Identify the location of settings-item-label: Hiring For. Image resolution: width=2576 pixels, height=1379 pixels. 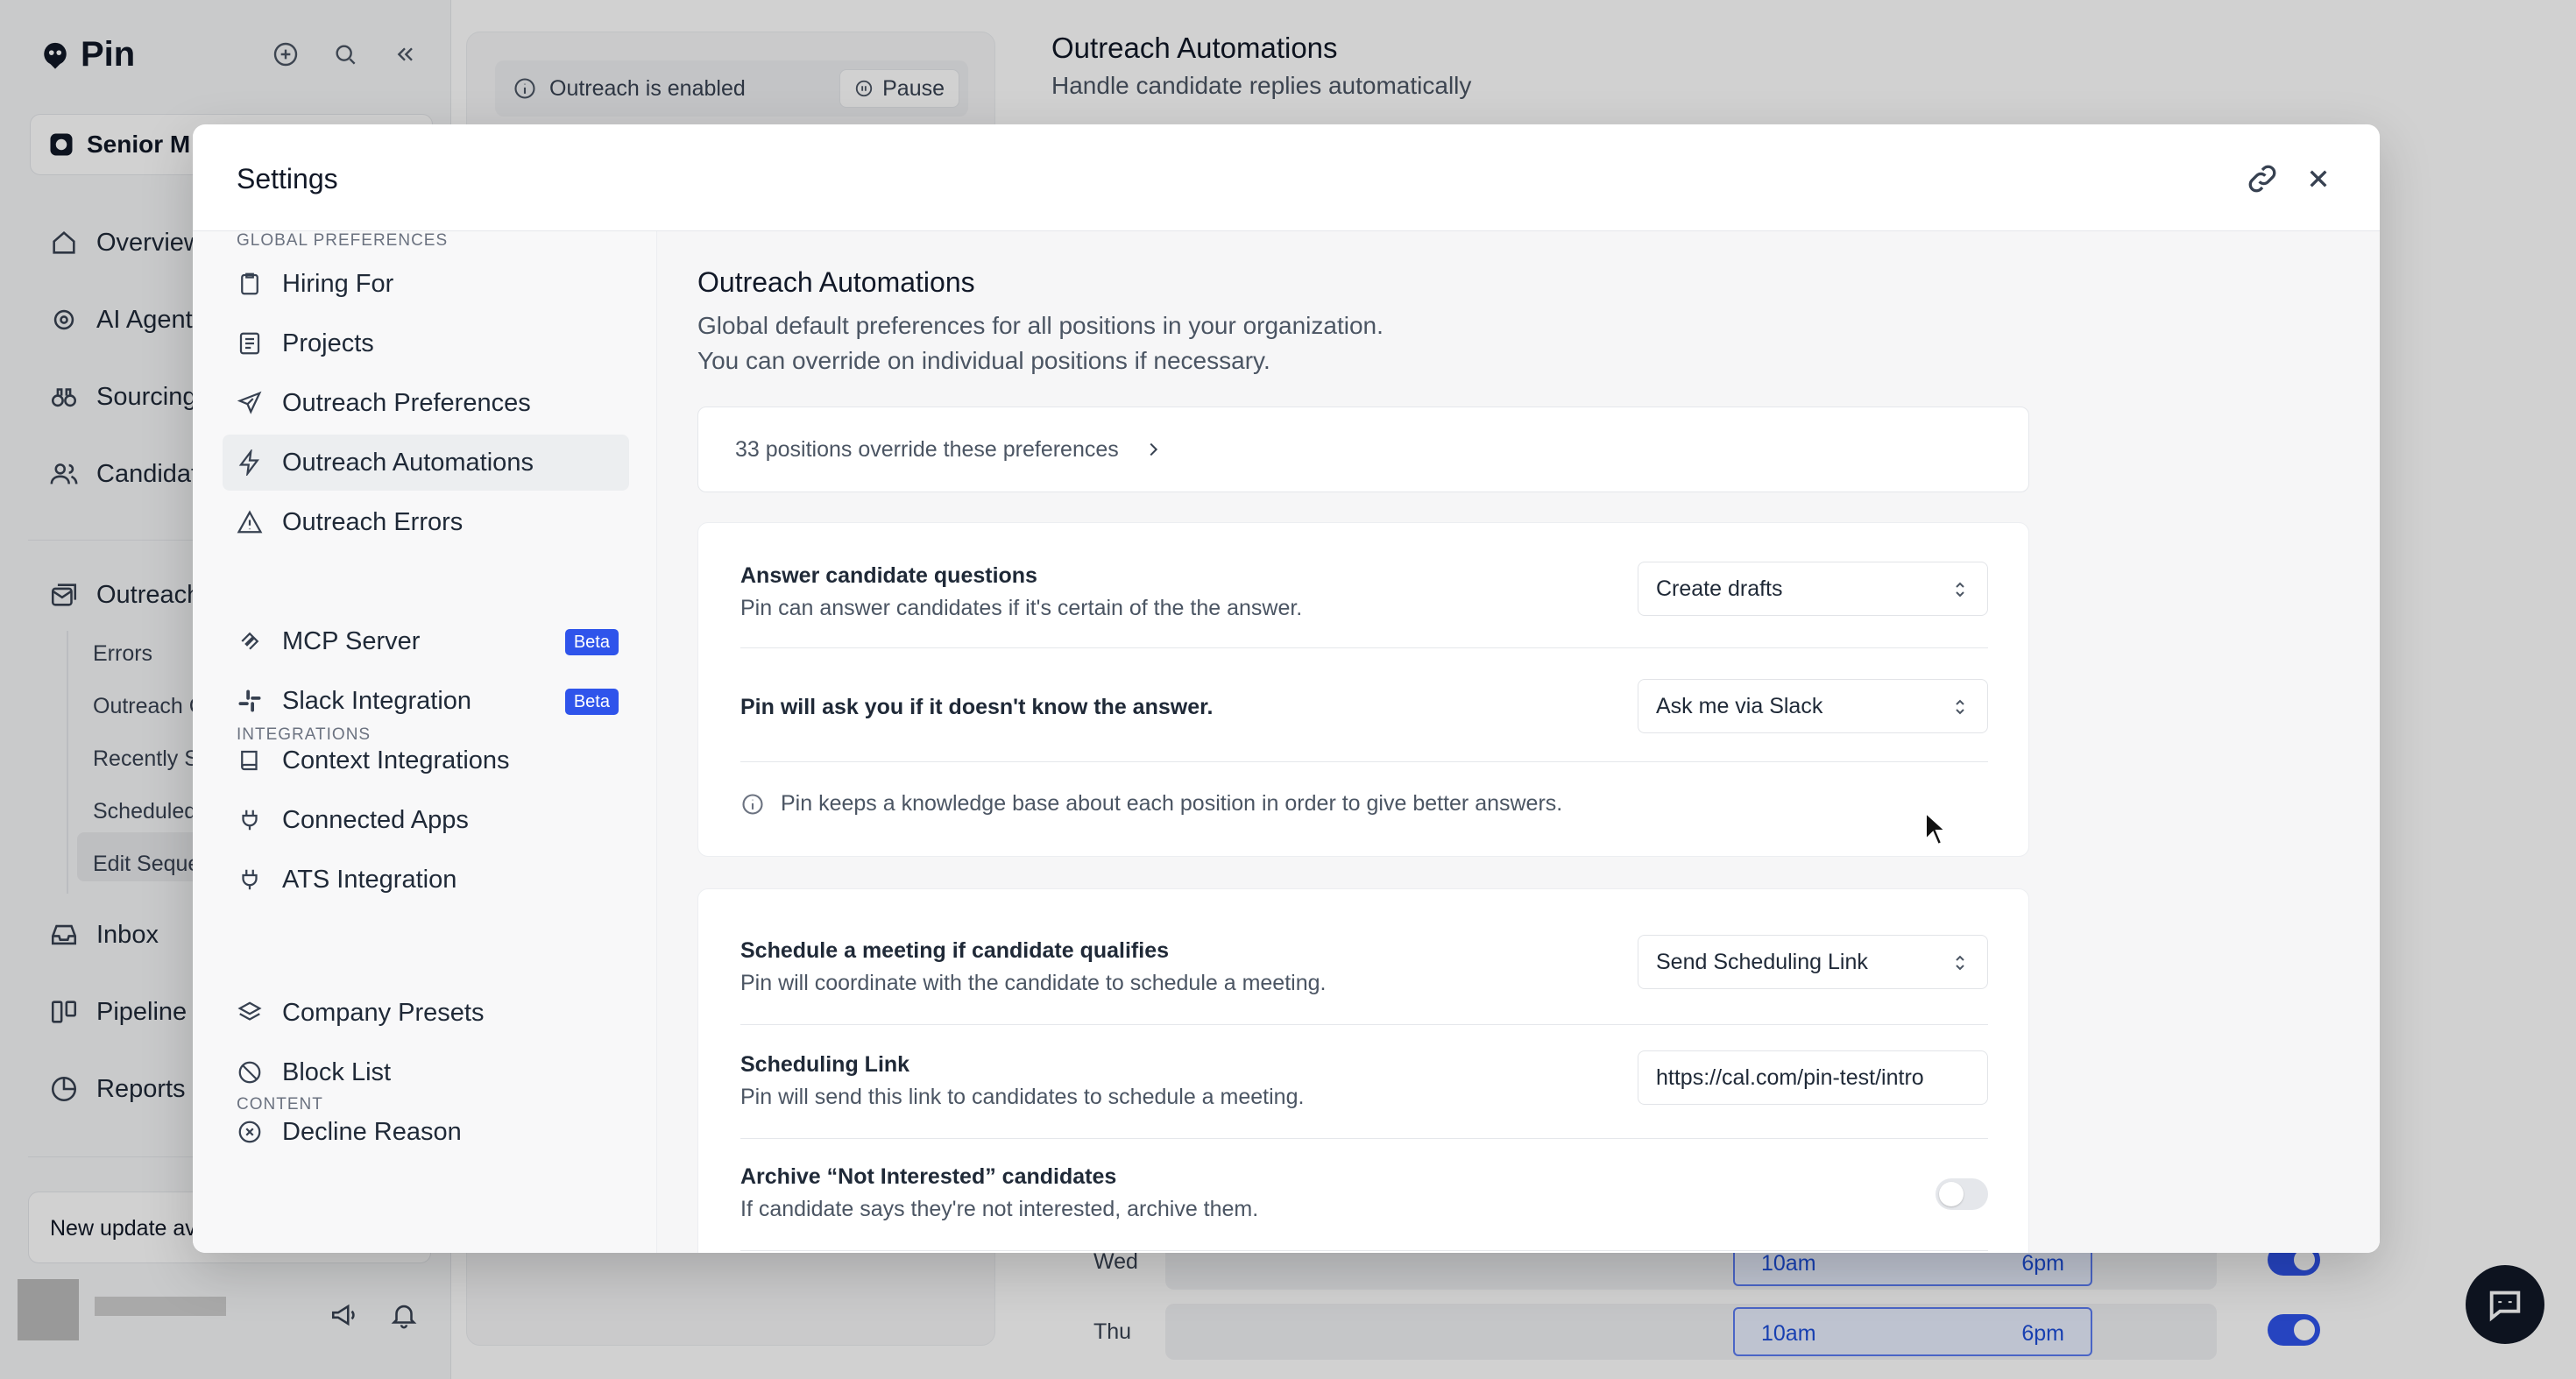
(338, 283).